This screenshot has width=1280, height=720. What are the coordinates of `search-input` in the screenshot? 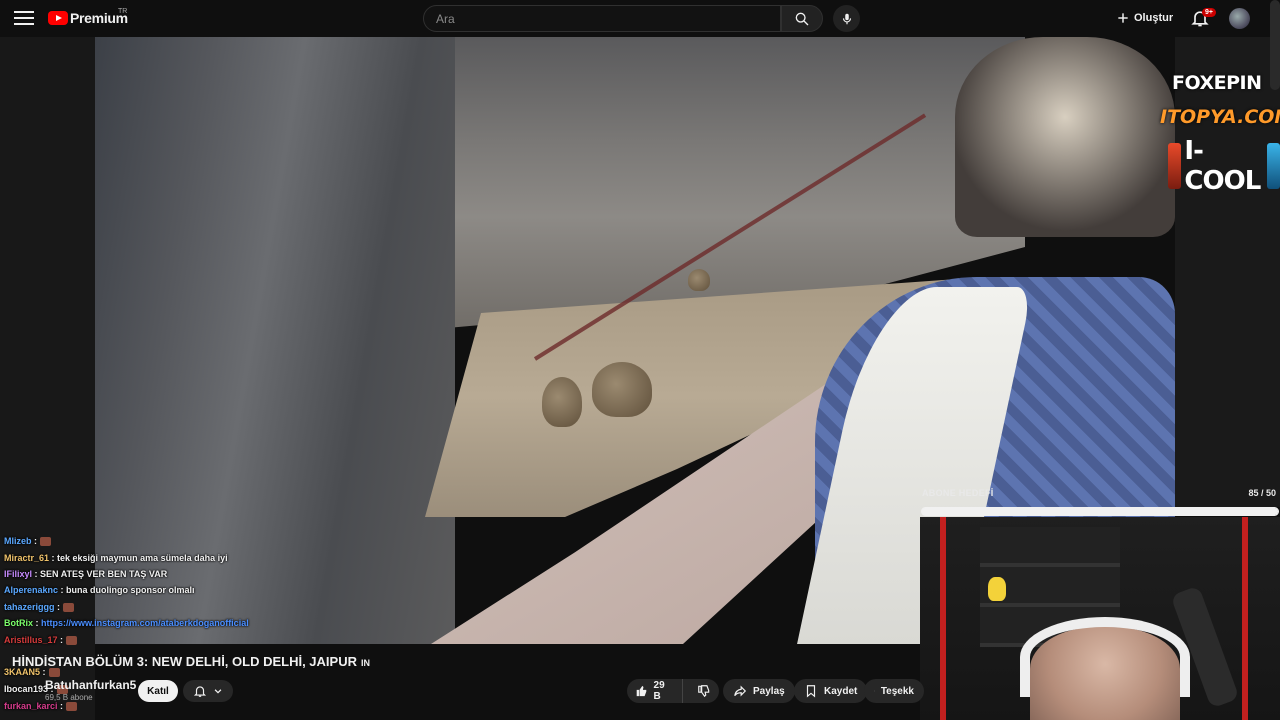 It's located at (602, 18).